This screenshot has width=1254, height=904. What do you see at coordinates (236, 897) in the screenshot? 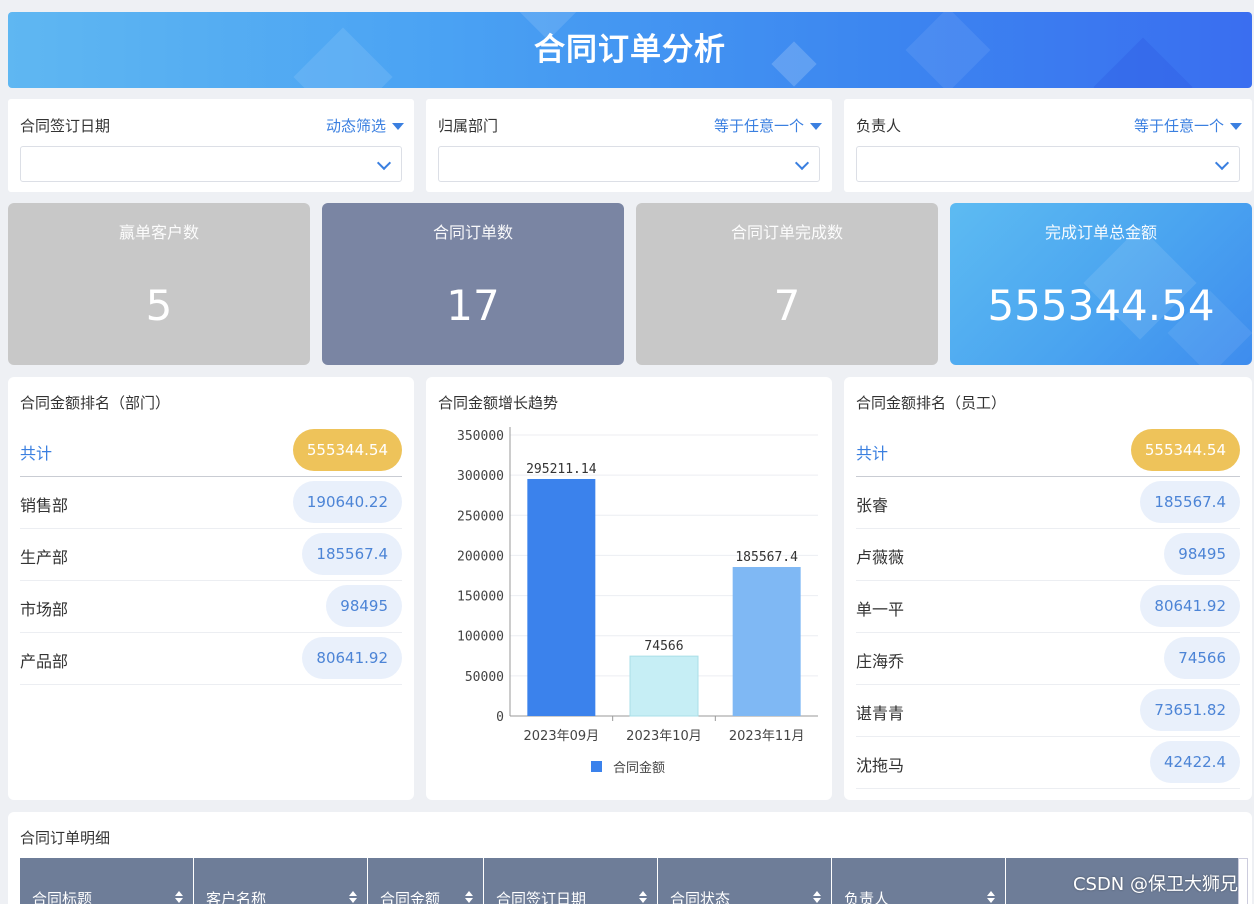
I see `column-header-label: 客户名称` at bounding box center [236, 897].